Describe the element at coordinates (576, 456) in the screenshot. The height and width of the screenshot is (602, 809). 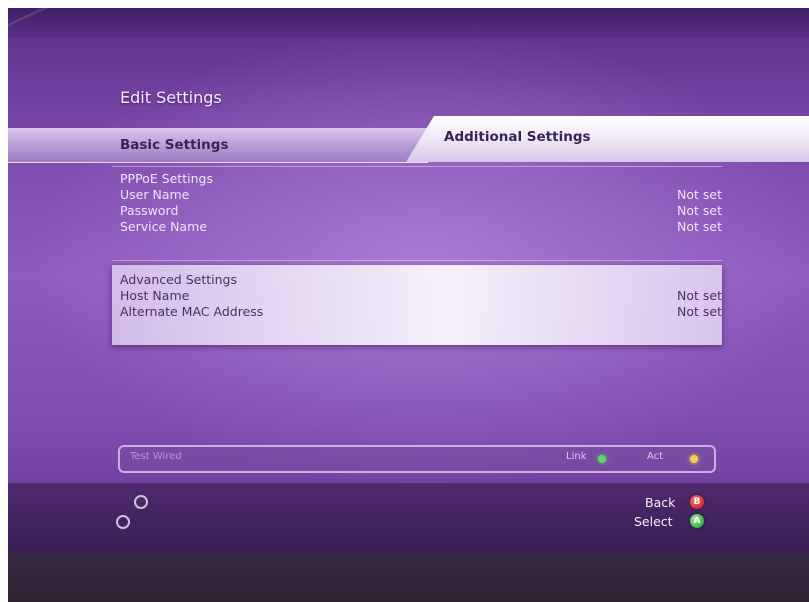
I see `link-label: Link` at that location.